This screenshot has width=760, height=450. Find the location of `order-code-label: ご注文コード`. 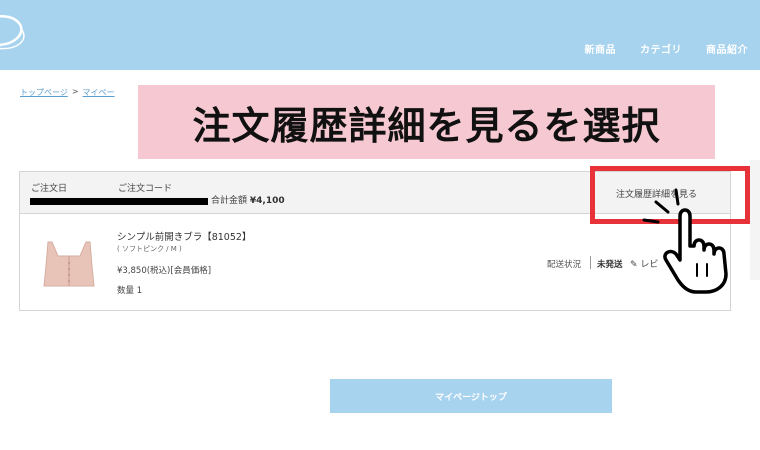

order-code-label: ご注文コード is located at coordinates (145, 189).